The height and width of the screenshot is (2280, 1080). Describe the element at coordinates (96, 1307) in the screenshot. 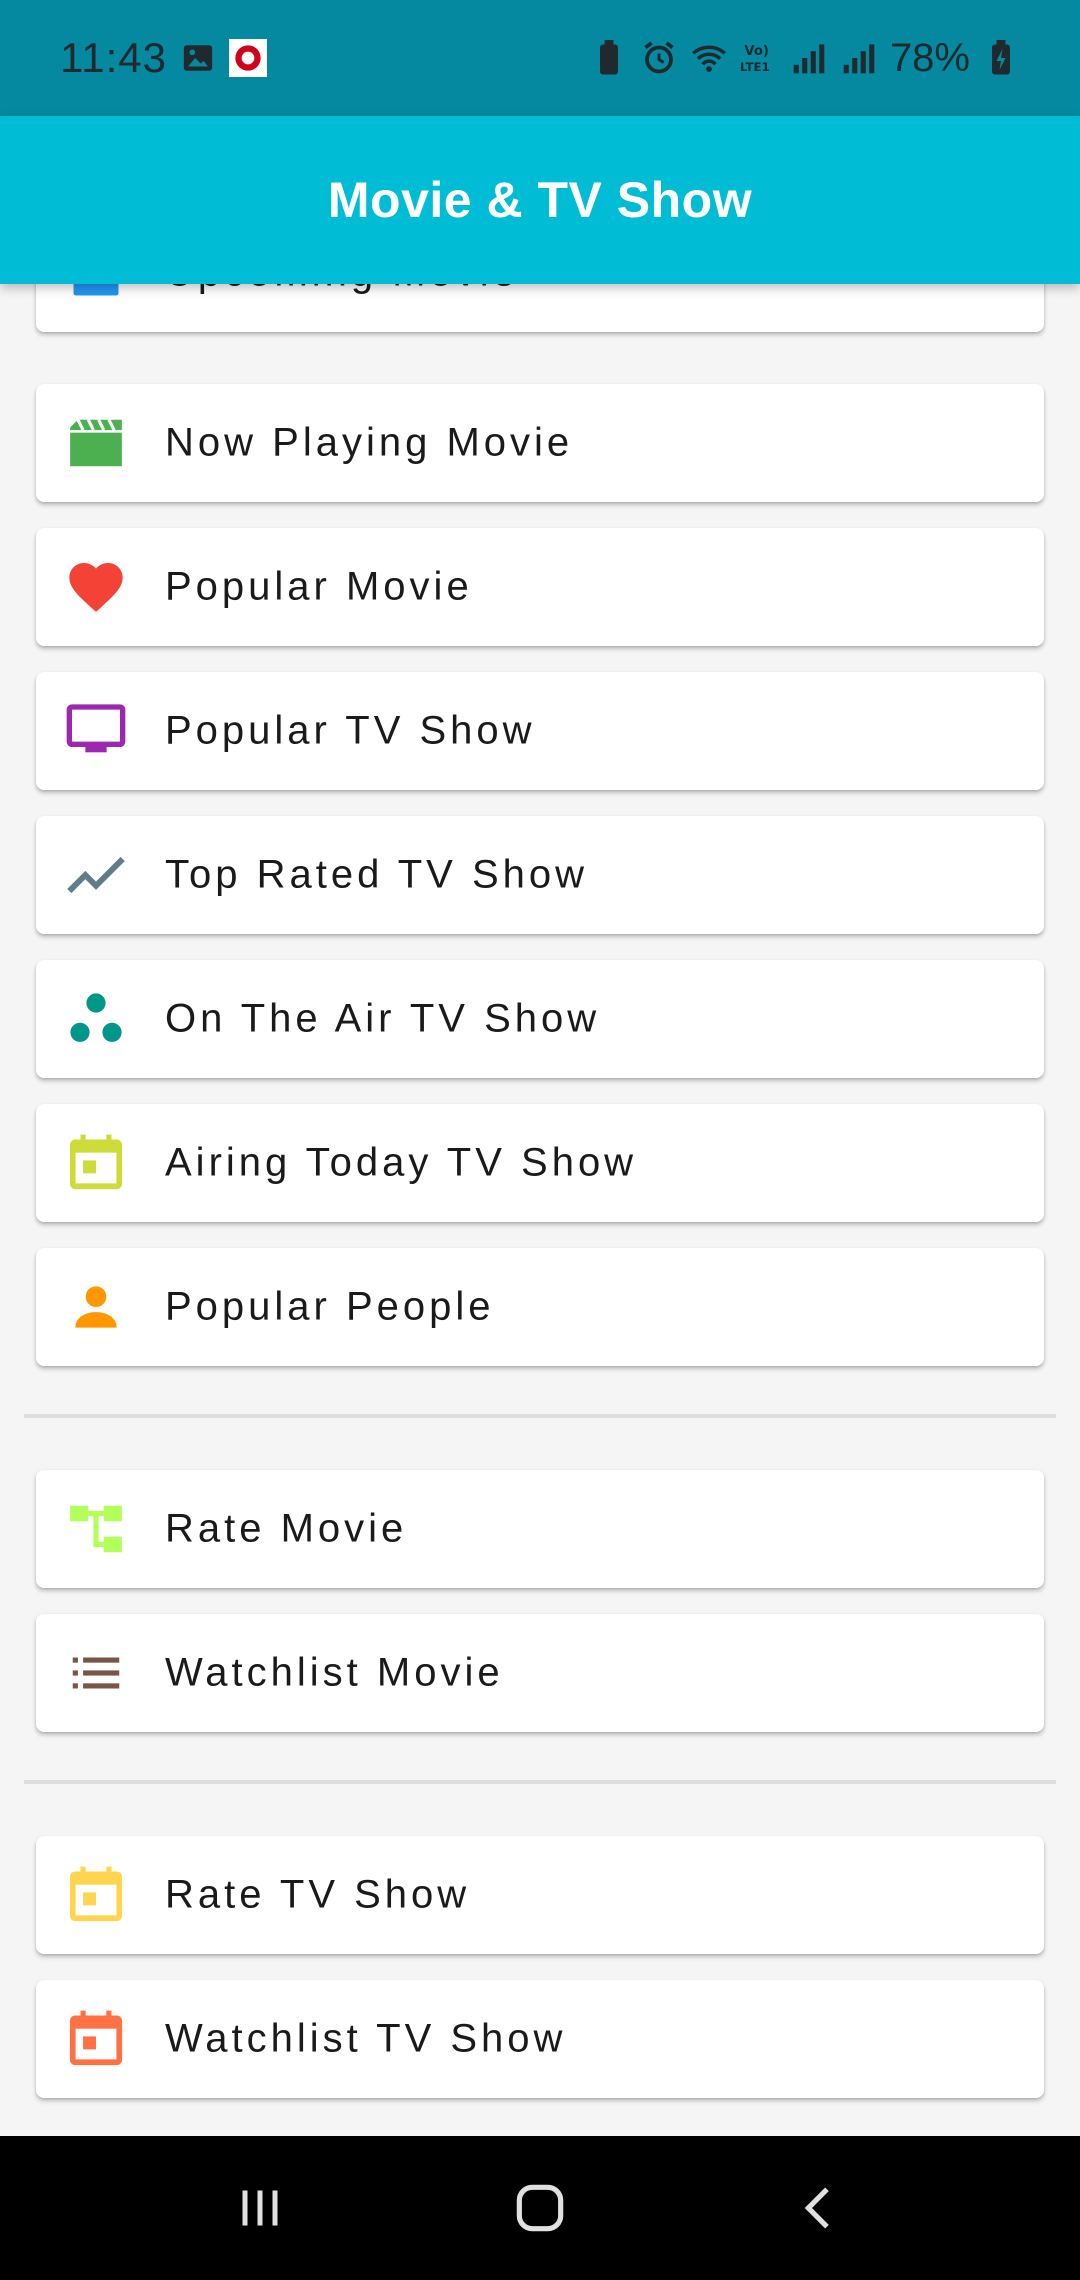

I see `person-icon` at that location.